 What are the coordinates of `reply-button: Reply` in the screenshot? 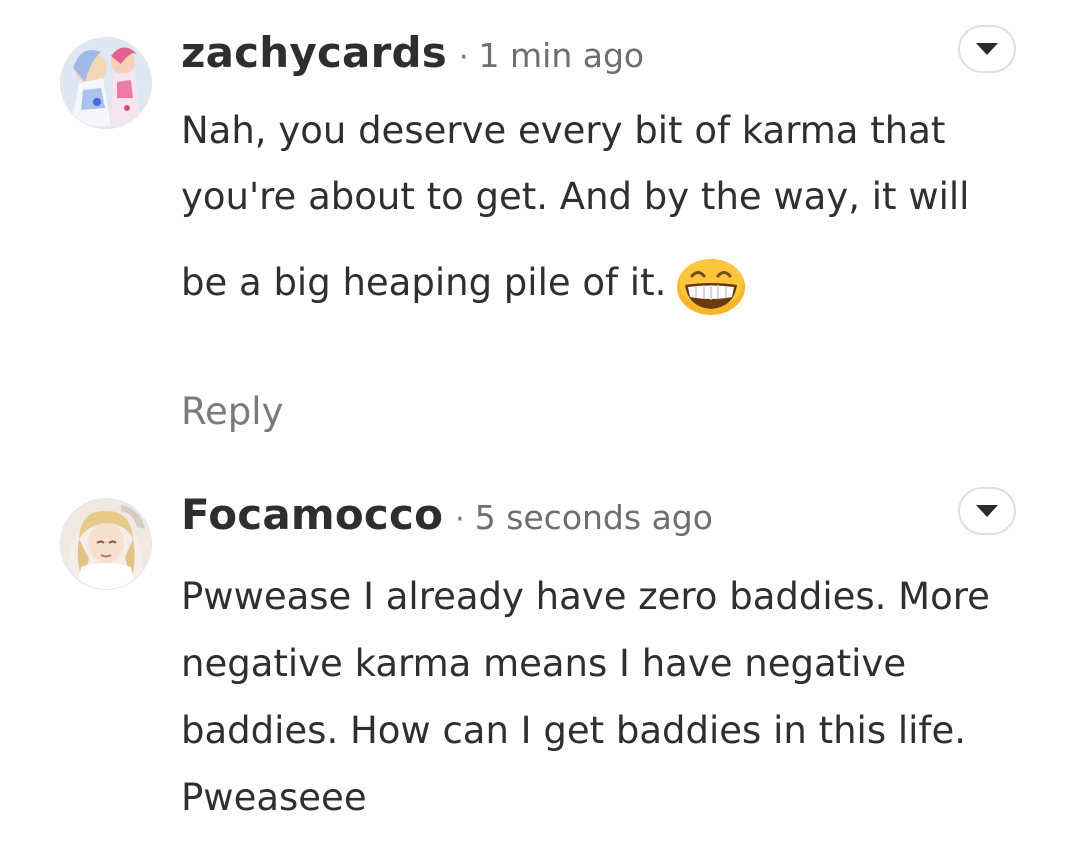 It's located at (232, 411).